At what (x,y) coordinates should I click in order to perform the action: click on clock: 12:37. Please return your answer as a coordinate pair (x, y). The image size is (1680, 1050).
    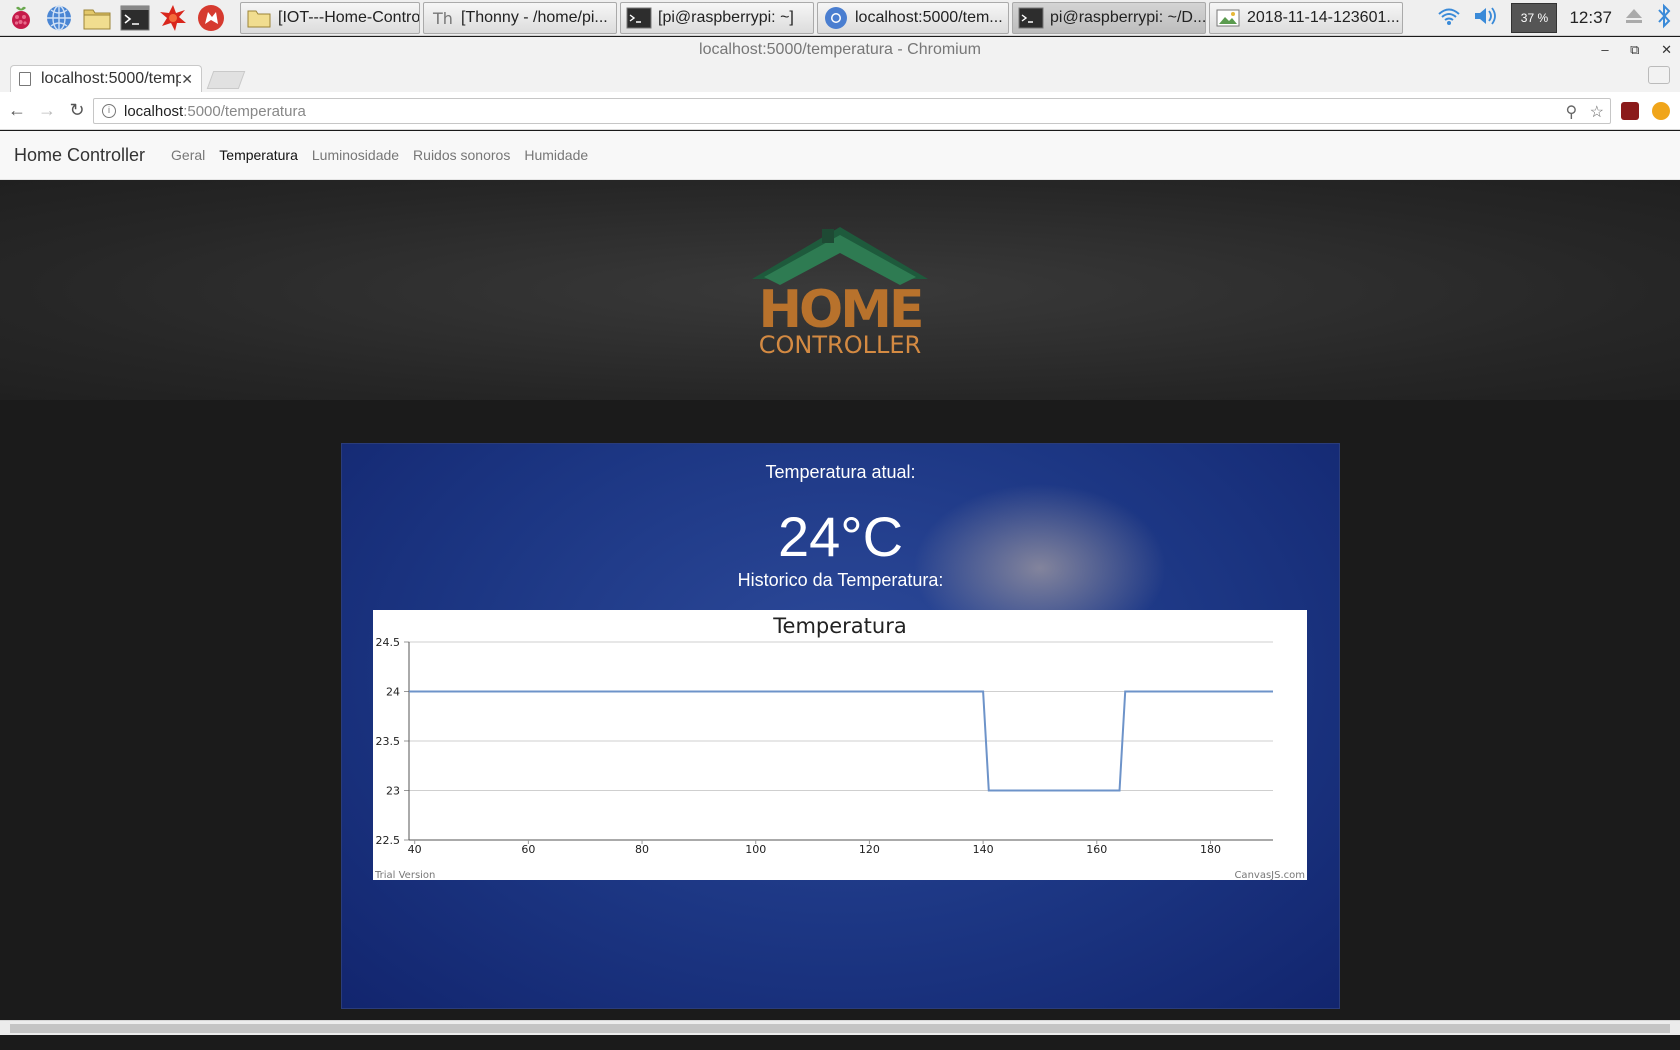
    Looking at the image, I should click on (1590, 18).